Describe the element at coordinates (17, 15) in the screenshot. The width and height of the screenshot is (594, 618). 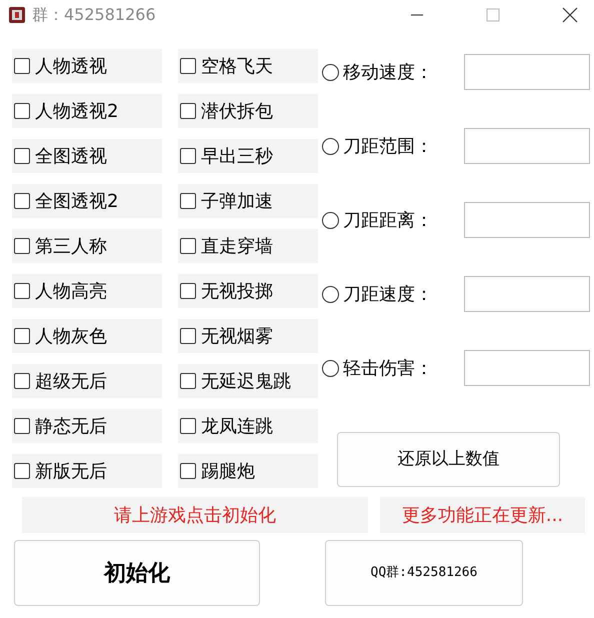
I see `app-icon` at that location.